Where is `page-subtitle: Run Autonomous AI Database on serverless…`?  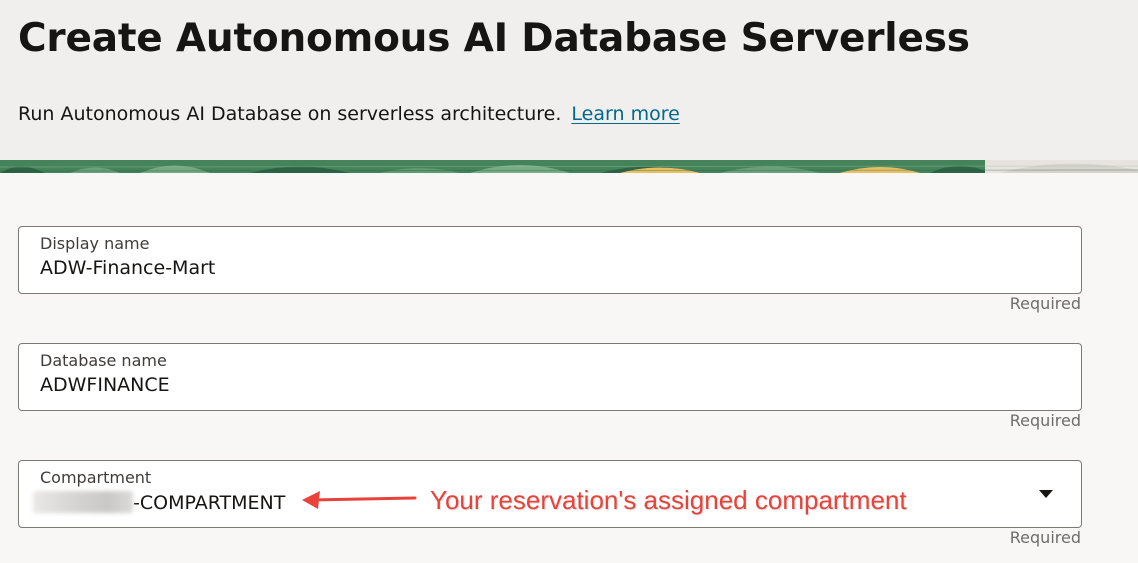 page-subtitle: Run Autonomous AI Database on serverless… is located at coordinates (349, 114).